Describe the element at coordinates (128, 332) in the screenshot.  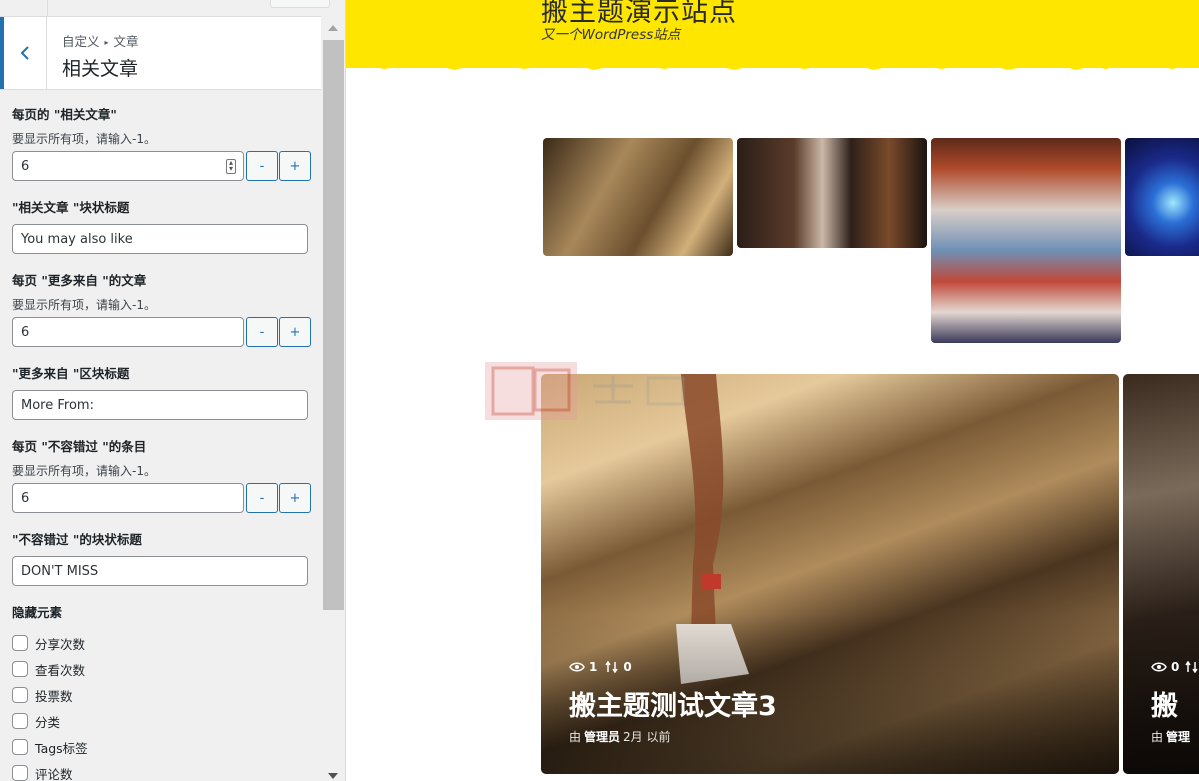
I see `more-from-count-input: 6` at that location.